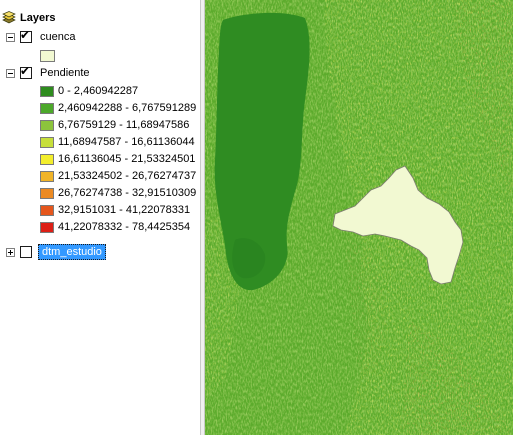  Describe the element at coordinates (10, 252) in the screenshot. I see `expand-icon` at that location.